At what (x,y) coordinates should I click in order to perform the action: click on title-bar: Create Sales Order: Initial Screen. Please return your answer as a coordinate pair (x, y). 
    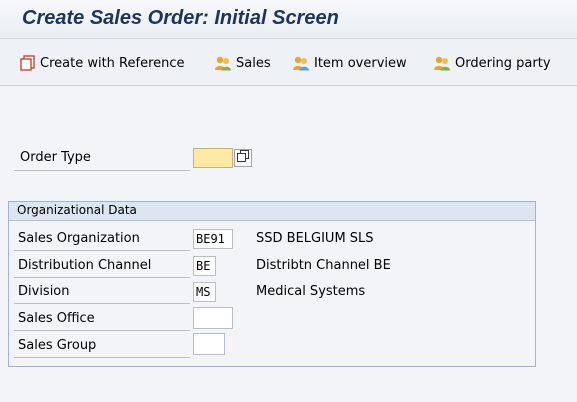
    Looking at the image, I should click on (288, 19).